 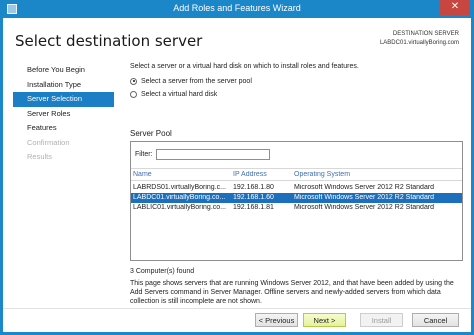 I want to click on nav-installation-type: Installation Type, so click(x=63, y=85).